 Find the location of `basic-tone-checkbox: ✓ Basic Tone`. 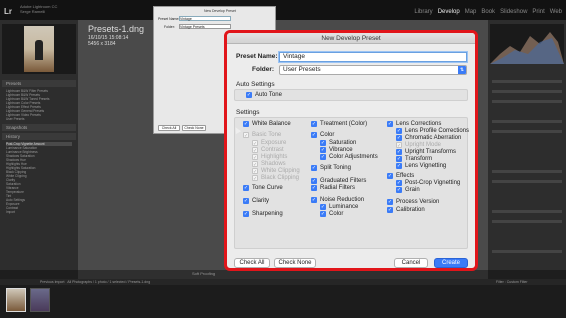

basic-tone-checkbox: ✓ Basic Tone is located at coordinates (262, 135).